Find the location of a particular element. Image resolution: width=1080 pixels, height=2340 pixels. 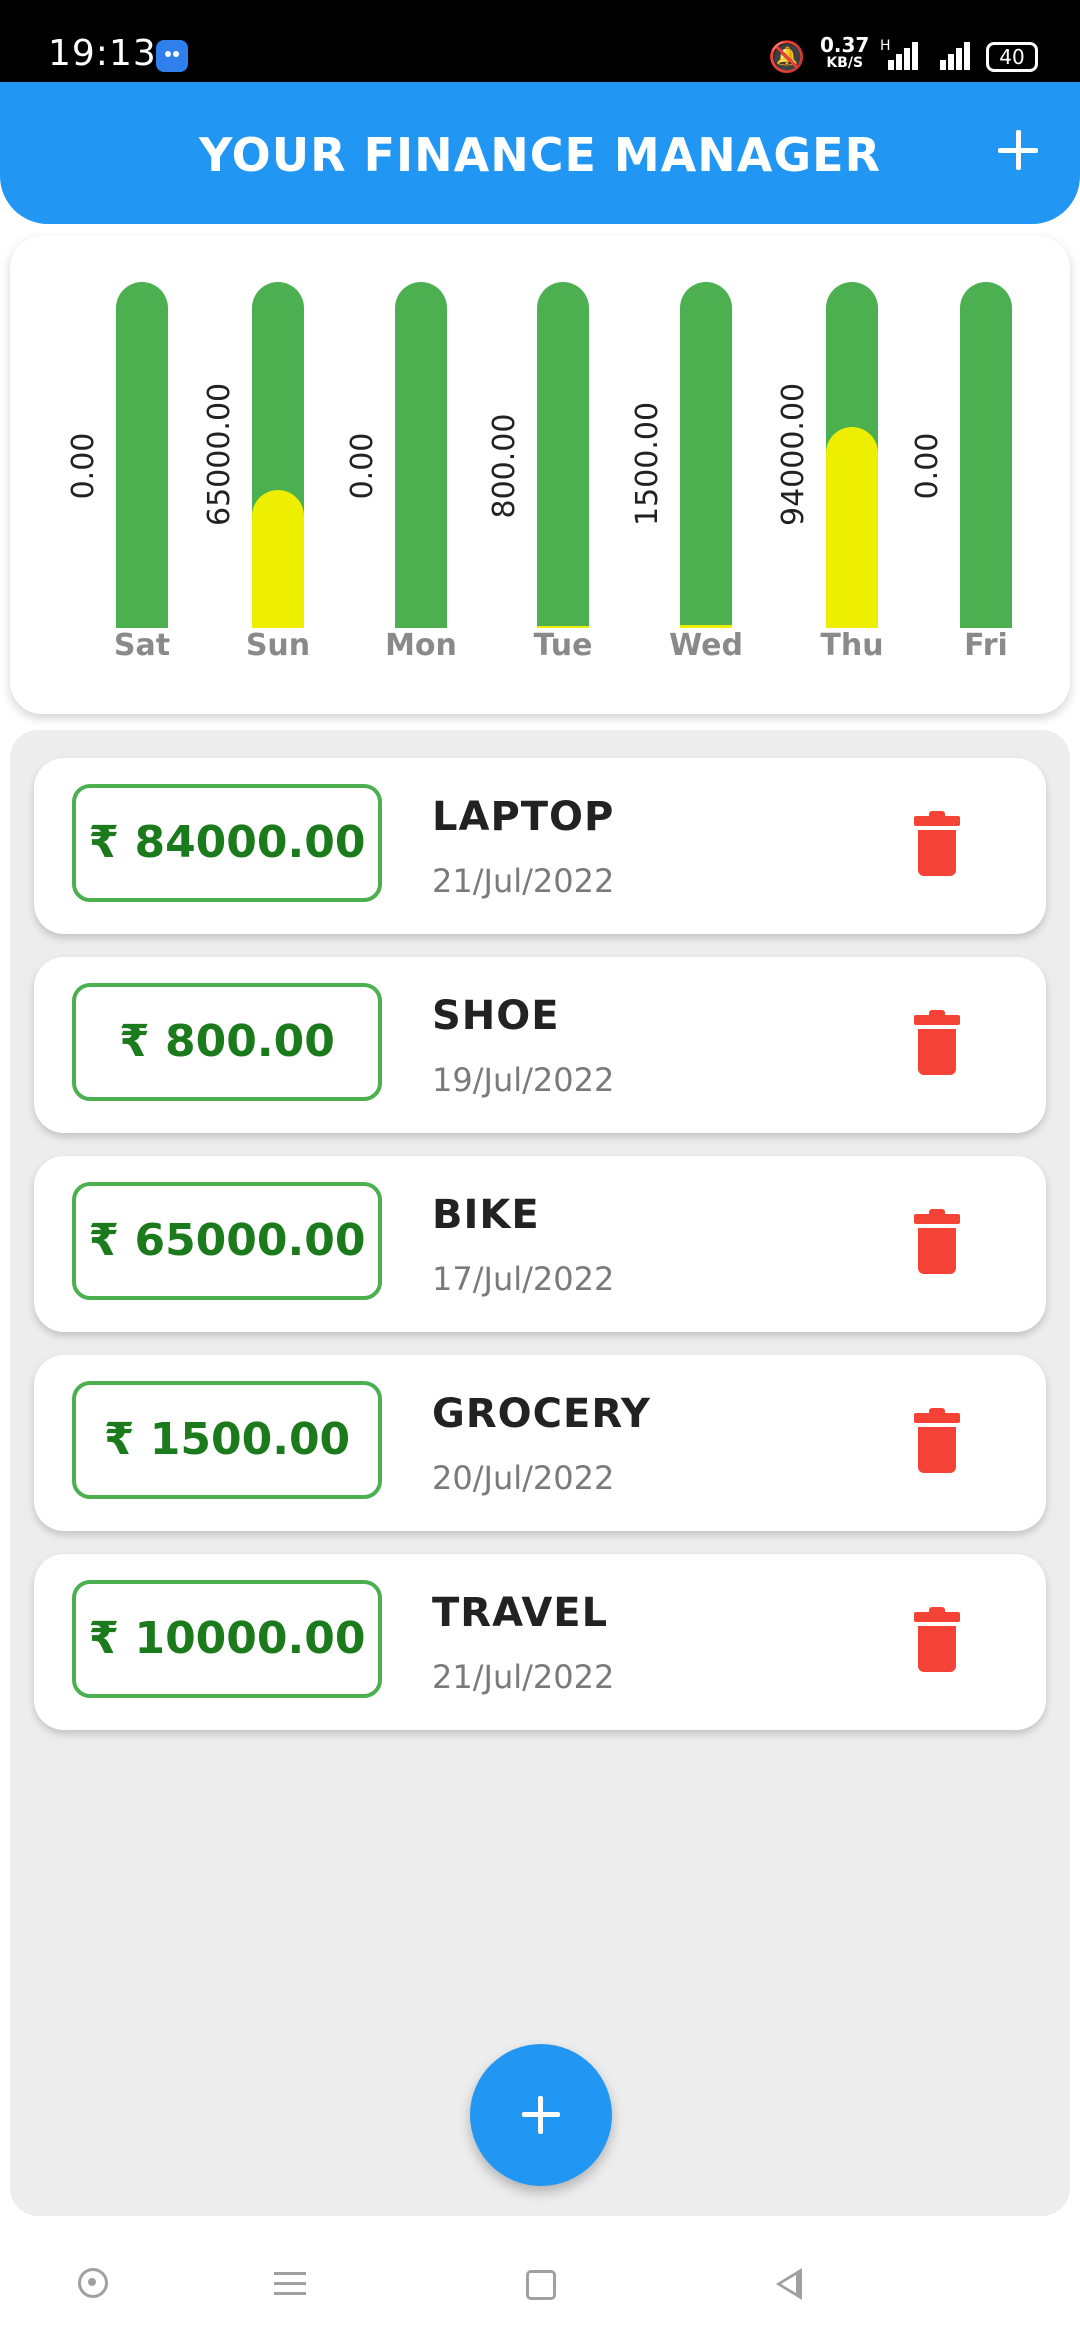

chart-bar-thu: 94000.00 Thu is located at coordinates (830, 475).